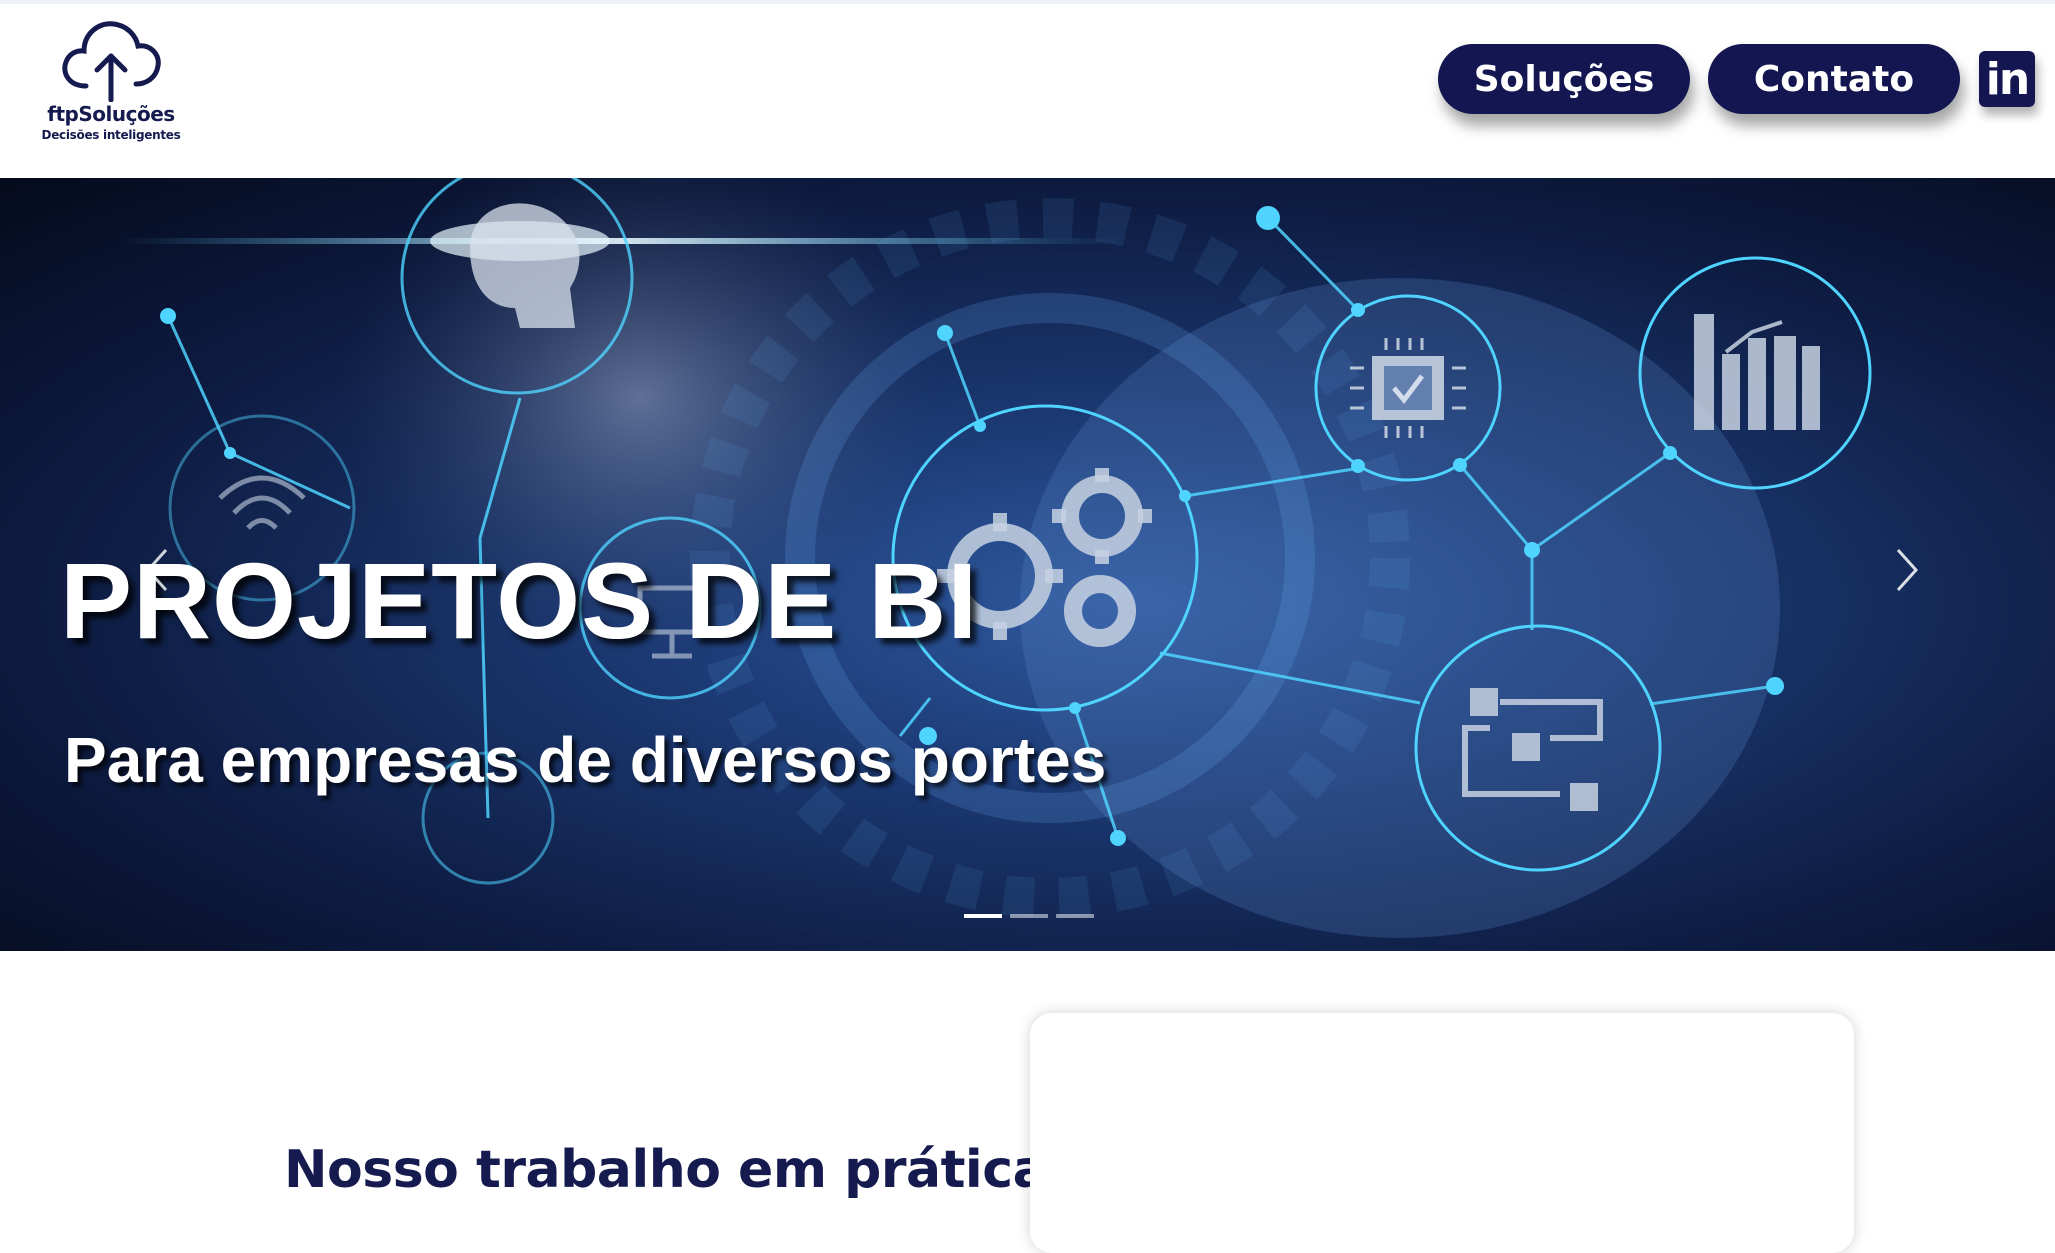 The image size is (2055, 1253). Describe the element at coordinates (111, 135) in the screenshot. I see `logo-tagline: Decisões inteligentes` at that location.